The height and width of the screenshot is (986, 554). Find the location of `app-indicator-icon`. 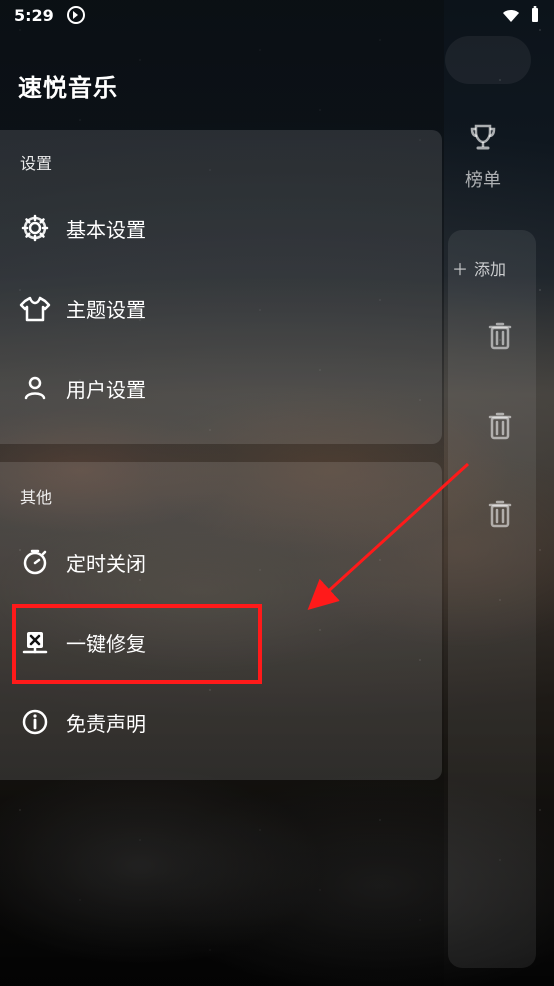

app-indicator-icon is located at coordinates (76, 15).